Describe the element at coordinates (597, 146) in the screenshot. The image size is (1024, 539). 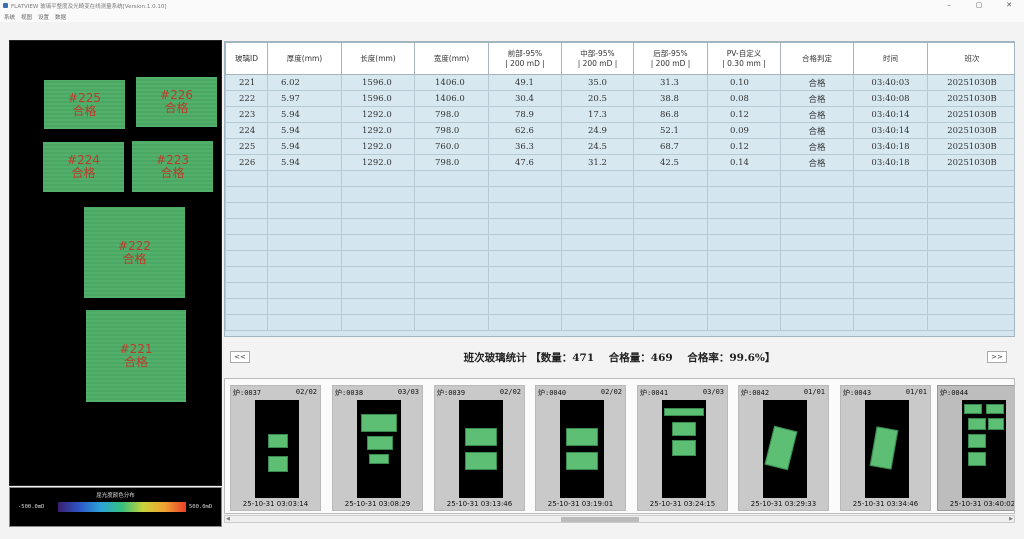
I see `cell-middle-95: 24.5` at that location.